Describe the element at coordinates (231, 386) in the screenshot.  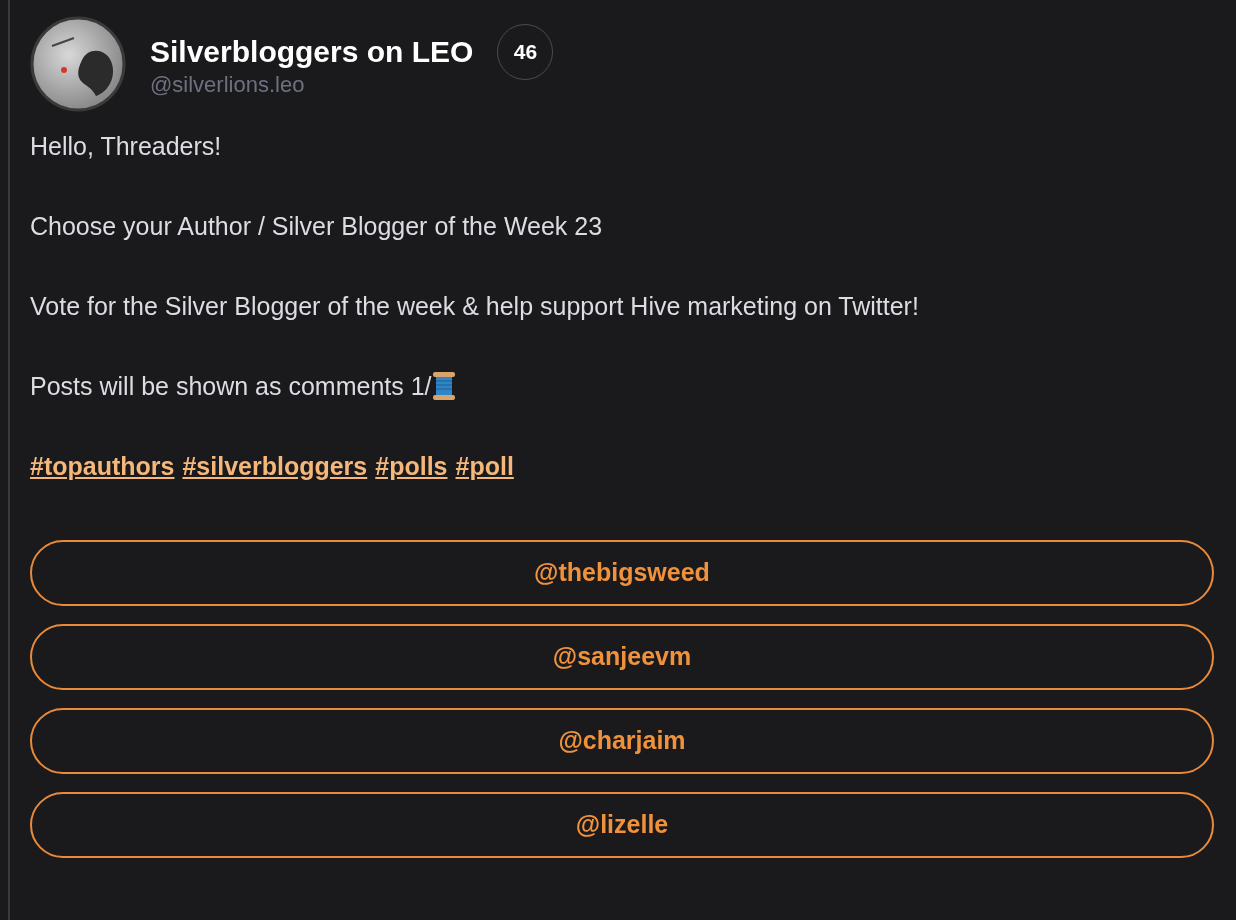
I see `post-text: Posts will be shown as comments 1/` at that location.